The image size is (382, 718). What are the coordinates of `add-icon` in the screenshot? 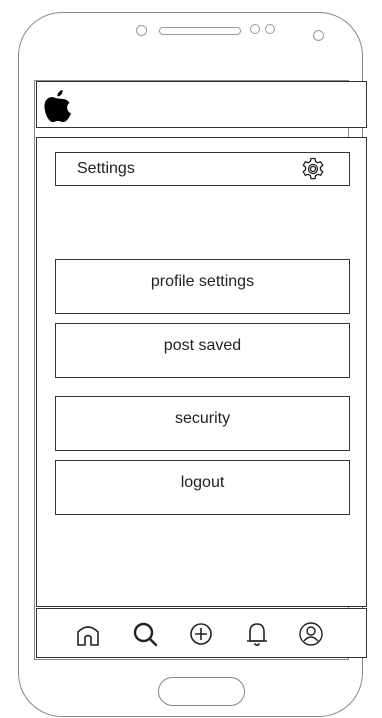 It's located at (201, 634).